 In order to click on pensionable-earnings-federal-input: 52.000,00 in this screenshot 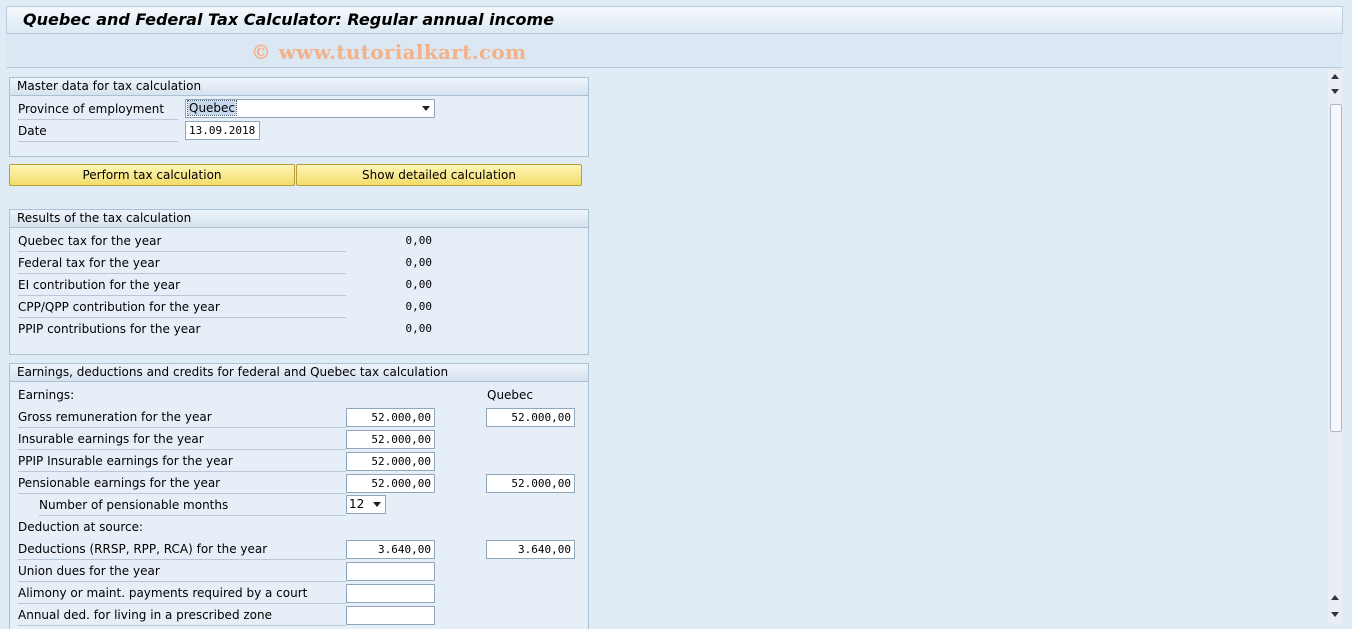, I will do `click(390, 483)`.